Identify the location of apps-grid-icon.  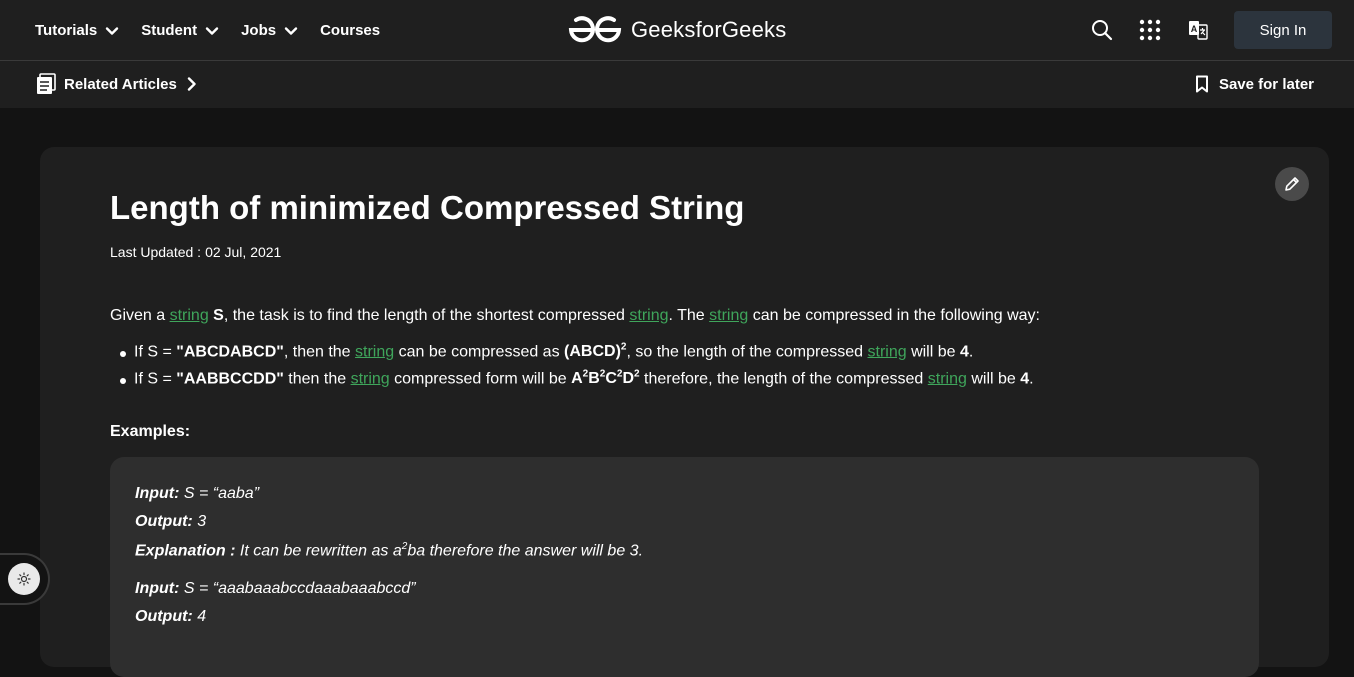
(1150, 30).